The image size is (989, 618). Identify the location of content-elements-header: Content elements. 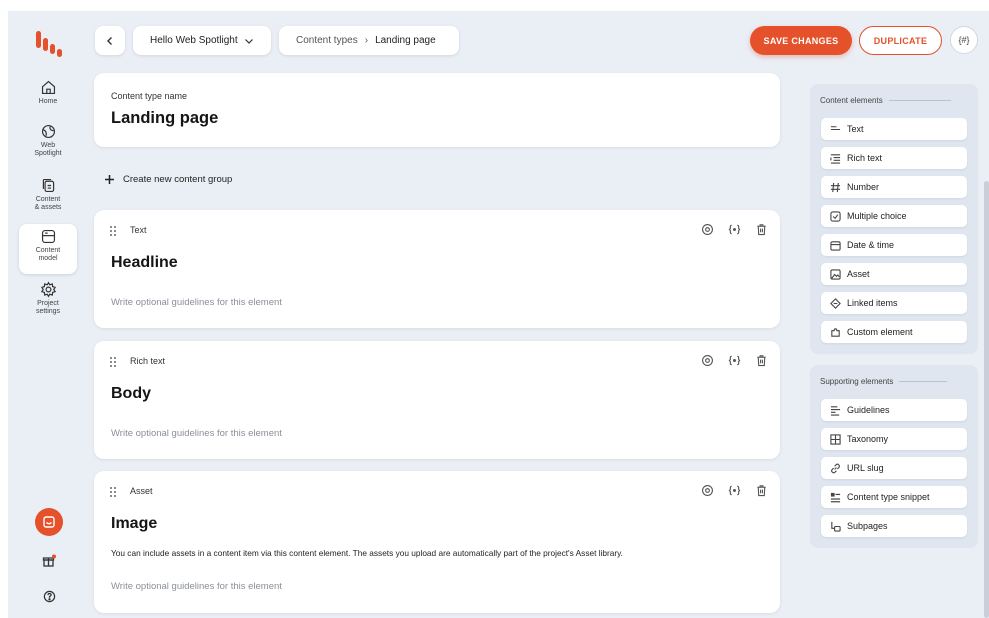
(885, 100).